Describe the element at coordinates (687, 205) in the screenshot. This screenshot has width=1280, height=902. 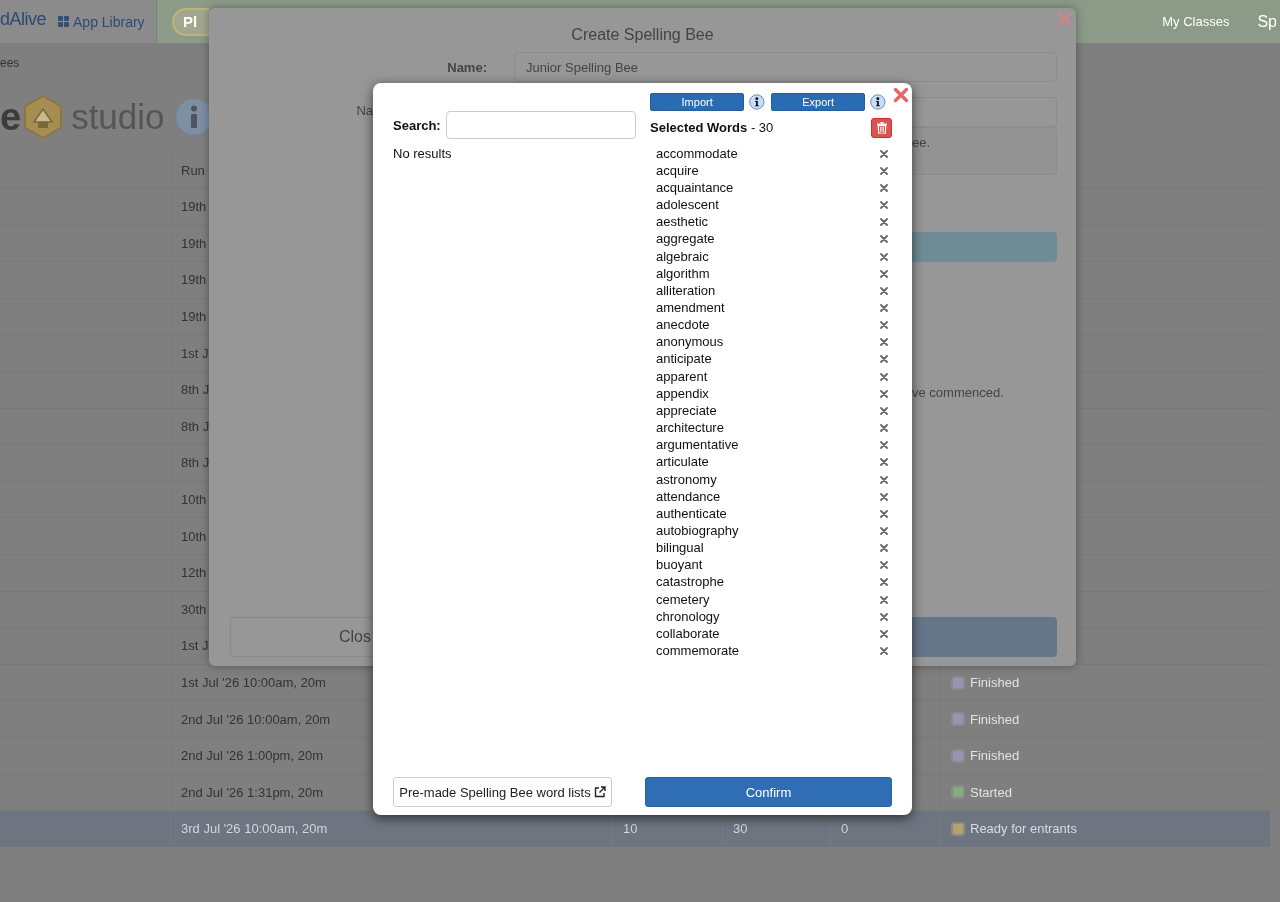
I see `word-item: adolescent` at that location.